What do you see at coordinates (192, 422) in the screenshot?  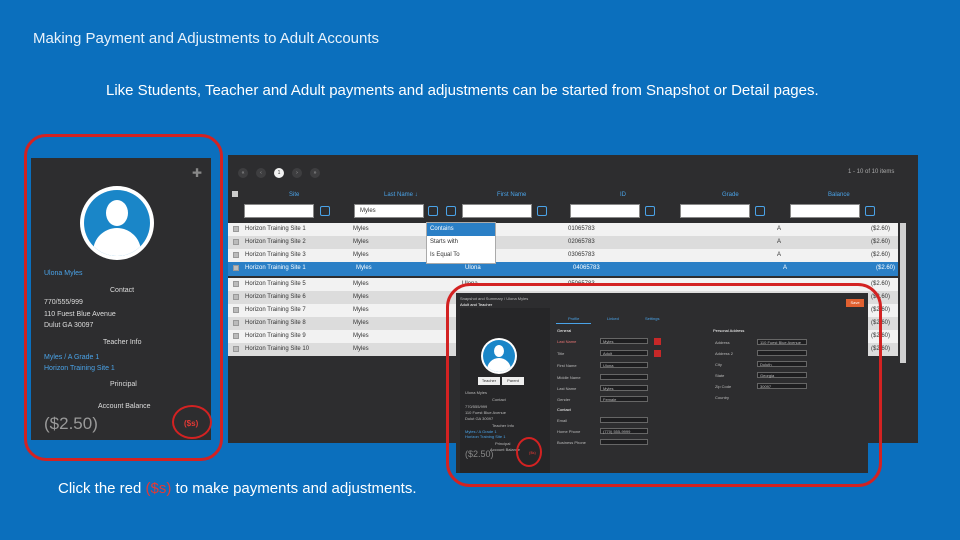 I see `highlight-circle-payment-button` at bounding box center [192, 422].